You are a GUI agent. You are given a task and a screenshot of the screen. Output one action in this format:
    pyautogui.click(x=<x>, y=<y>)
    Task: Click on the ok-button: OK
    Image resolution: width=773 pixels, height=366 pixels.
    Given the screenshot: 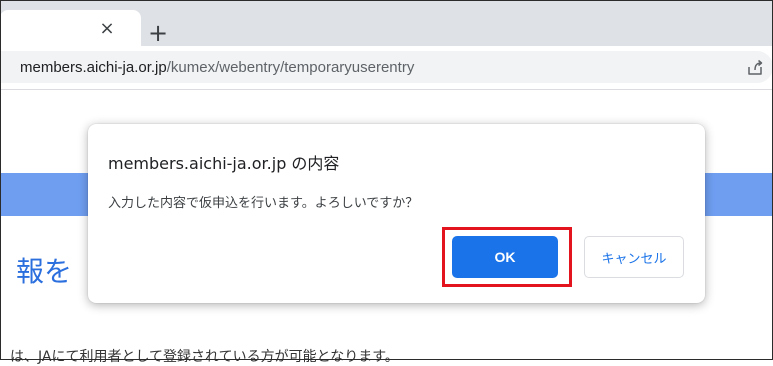 What is the action you would take?
    pyautogui.click(x=505, y=257)
    